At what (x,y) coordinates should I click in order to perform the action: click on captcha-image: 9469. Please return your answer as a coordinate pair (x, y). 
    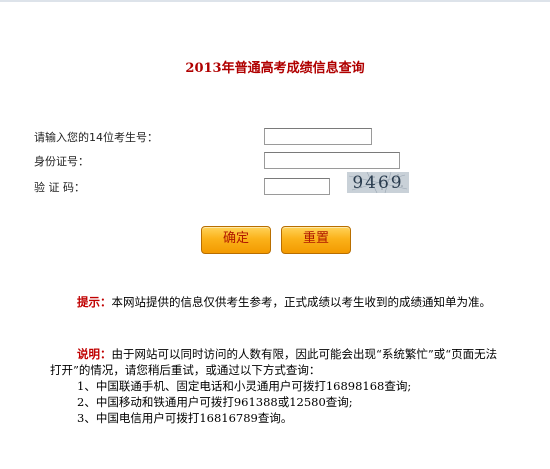
    Looking at the image, I should click on (378, 182).